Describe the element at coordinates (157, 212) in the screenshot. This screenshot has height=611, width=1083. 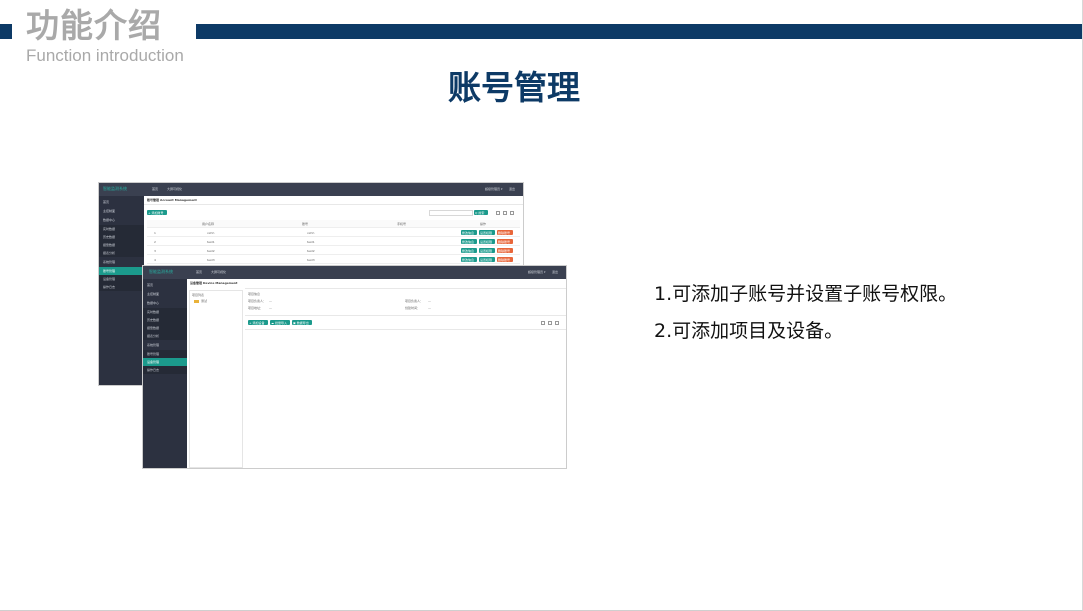
I see `add-account-button: + 添加账号` at that location.